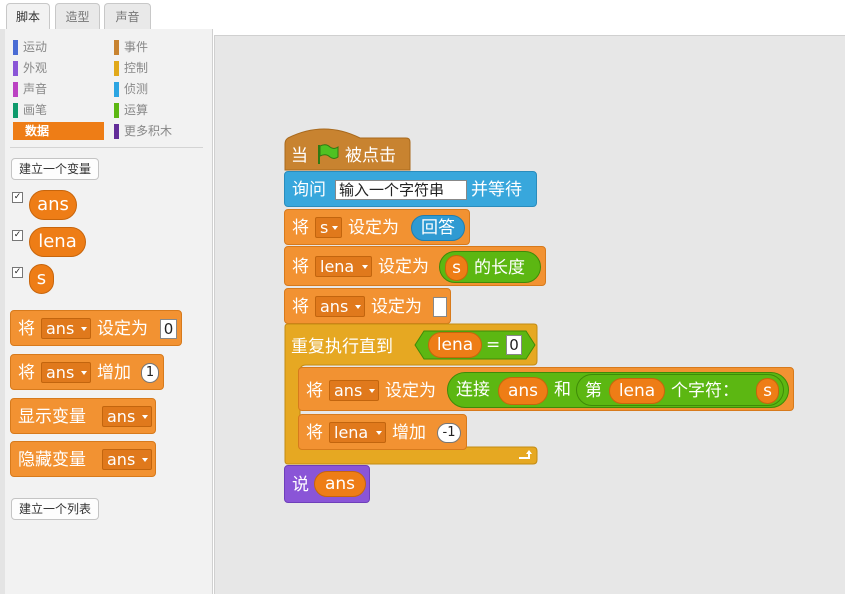 This screenshot has height=594, width=845. What do you see at coordinates (58, 131) in the screenshot?
I see `category-data: 数据` at bounding box center [58, 131].